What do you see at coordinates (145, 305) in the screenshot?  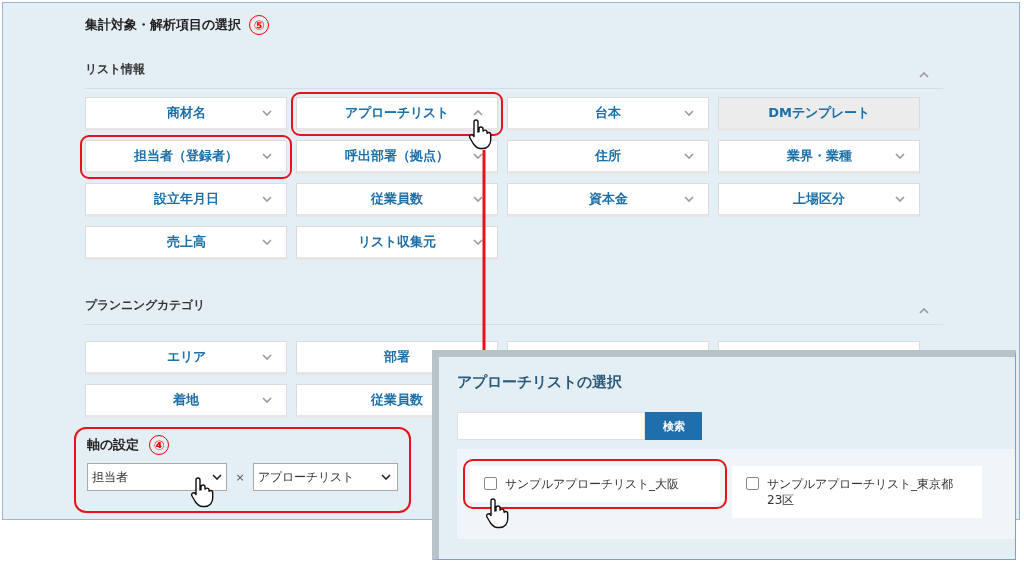 I see `section-label: プランニングカテゴリ` at bounding box center [145, 305].